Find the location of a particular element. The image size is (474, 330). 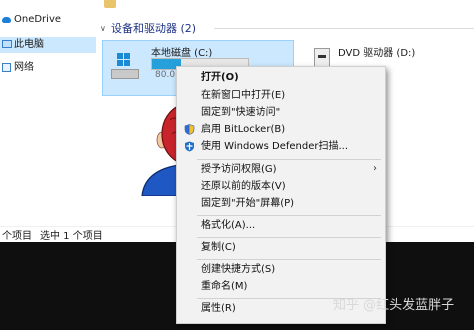

sidebar-item-this-pc: 此电脑 is located at coordinates (48, 45).